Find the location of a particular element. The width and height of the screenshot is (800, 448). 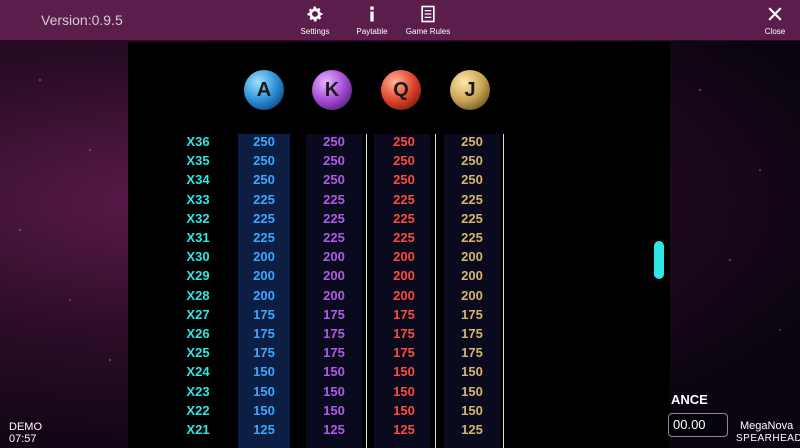

table-row: X32 225 225 225 225 is located at coordinates (399, 218).